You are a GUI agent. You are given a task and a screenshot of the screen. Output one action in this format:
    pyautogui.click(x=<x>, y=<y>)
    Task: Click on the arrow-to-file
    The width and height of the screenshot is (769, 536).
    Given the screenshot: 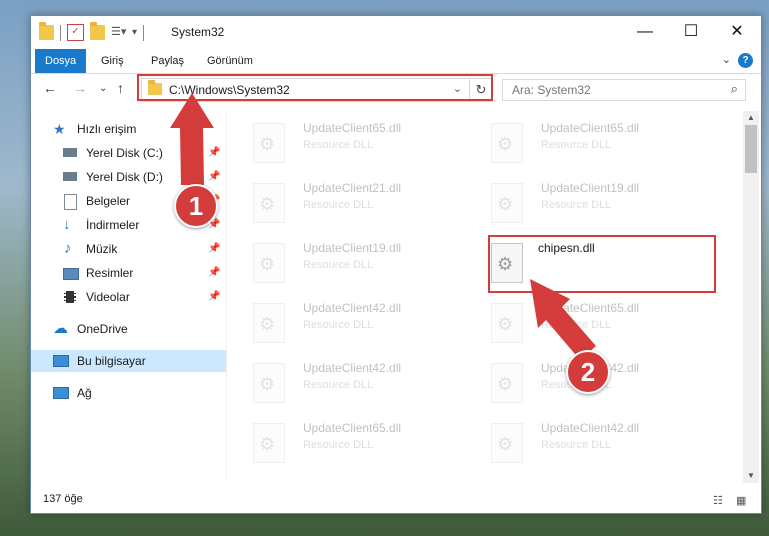 What is the action you would take?
    pyautogui.click(x=563, y=319)
    